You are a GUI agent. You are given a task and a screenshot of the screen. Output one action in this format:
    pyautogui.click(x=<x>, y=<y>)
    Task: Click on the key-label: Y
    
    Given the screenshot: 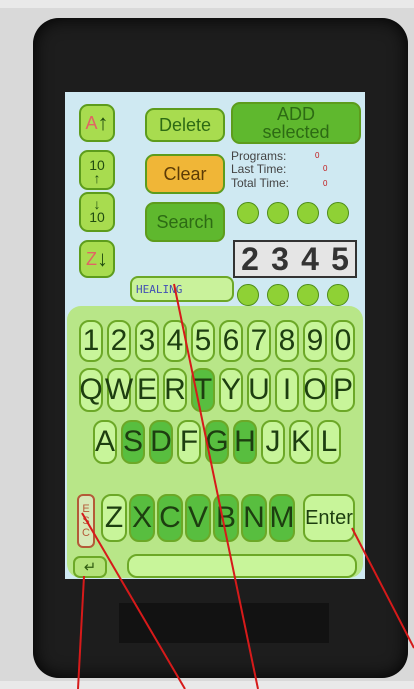 What is the action you would take?
    pyautogui.click(x=231, y=389)
    